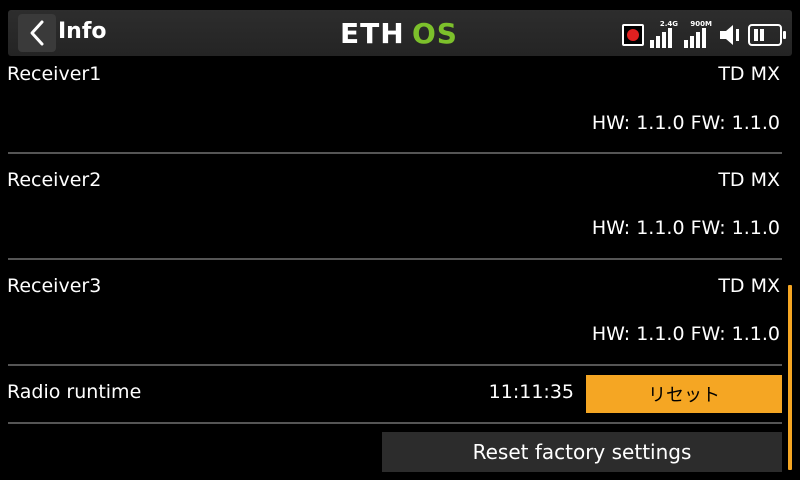  Describe the element at coordinates (790, 377) in the screenshot. I see `scrollbar` at that location.